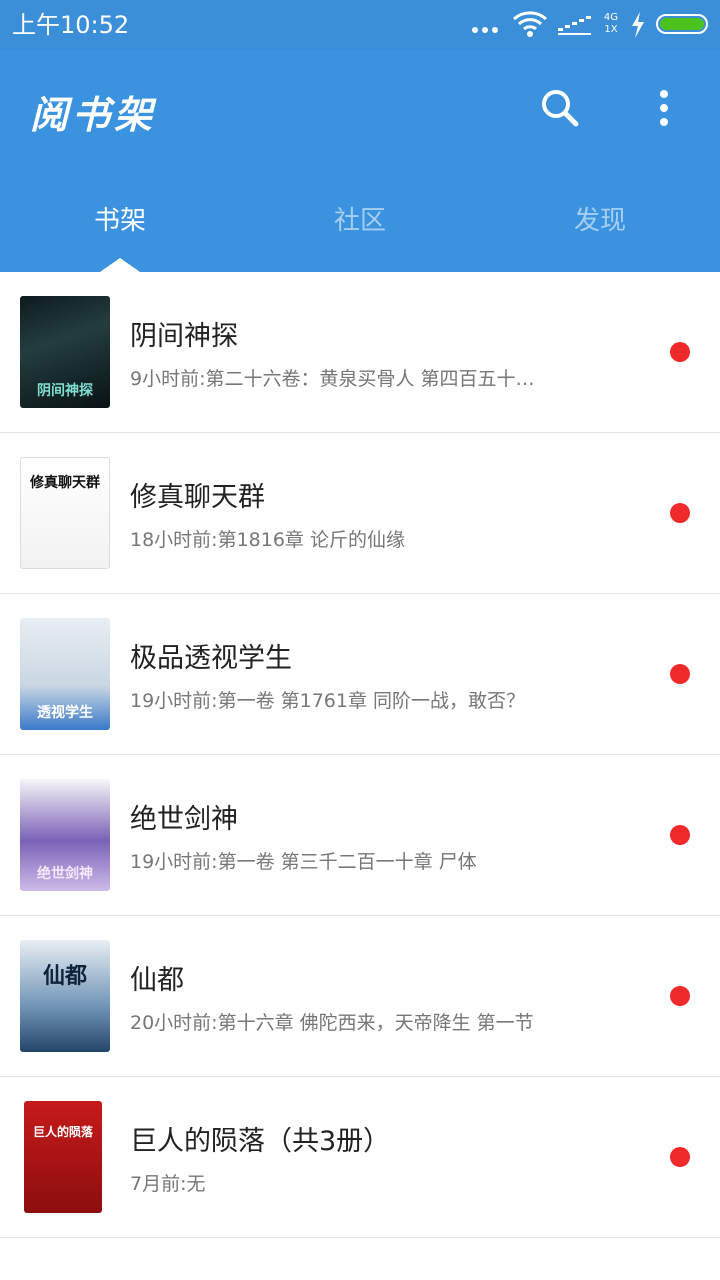  I want to click on tab-indicator, so click(120, 265).